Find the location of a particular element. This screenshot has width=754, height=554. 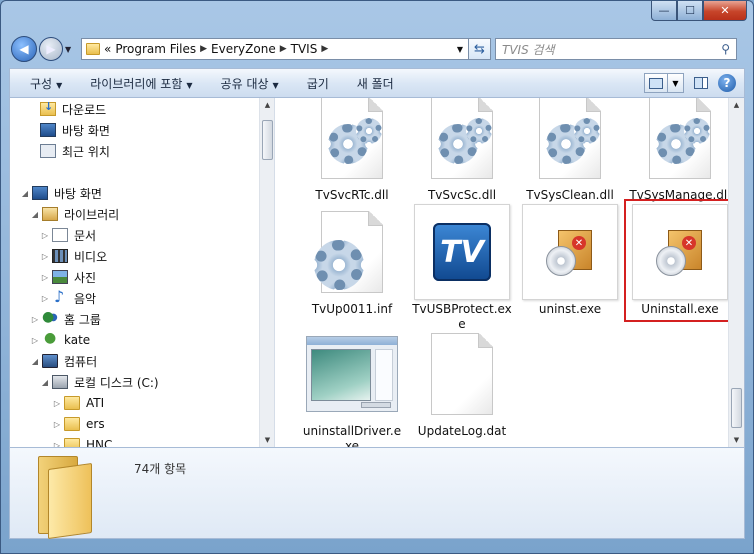

desktop-icon is located at coordinates (40, 193).